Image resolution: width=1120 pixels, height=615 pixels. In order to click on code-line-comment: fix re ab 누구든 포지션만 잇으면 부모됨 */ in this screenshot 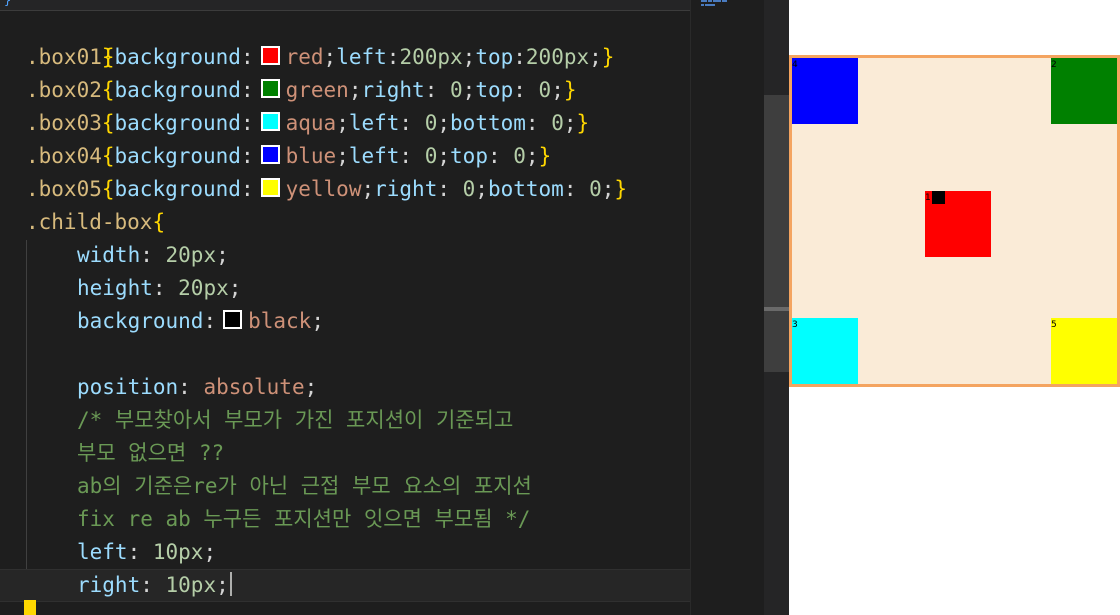, I will do `click(345, 519)`.